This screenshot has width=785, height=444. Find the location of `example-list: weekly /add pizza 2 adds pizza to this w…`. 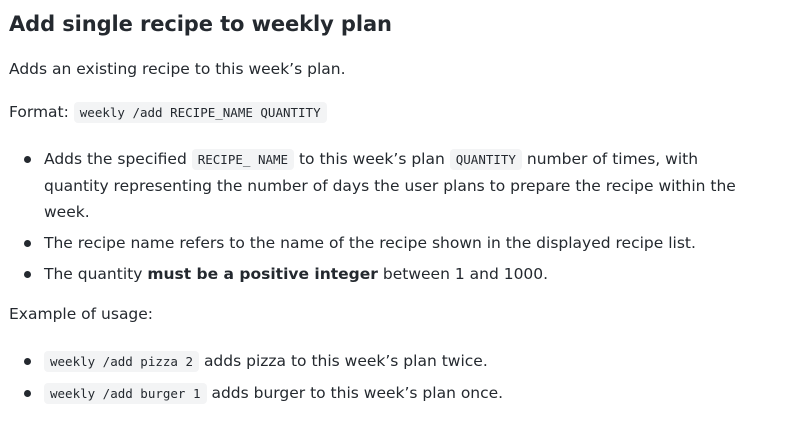

example-list: weekly /add pizza 2 adds pizza to this w… is located at coordinates (394, 377).